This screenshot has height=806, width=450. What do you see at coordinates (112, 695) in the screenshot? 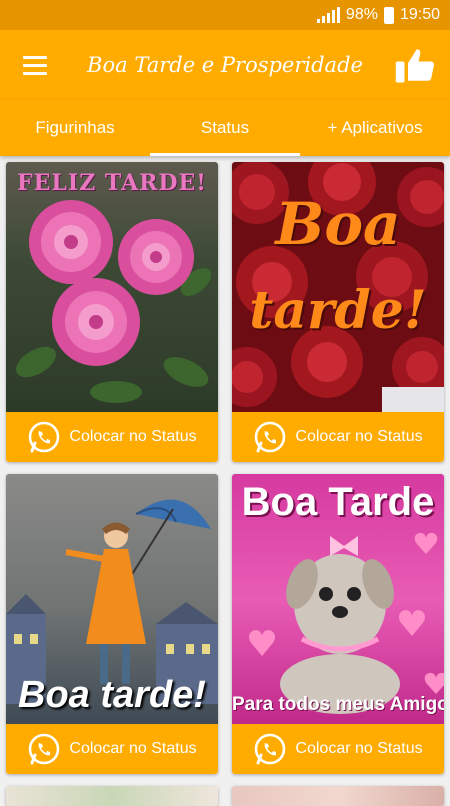
I see `image-caption: Boa tarde!` at bounding box center [112, 695].